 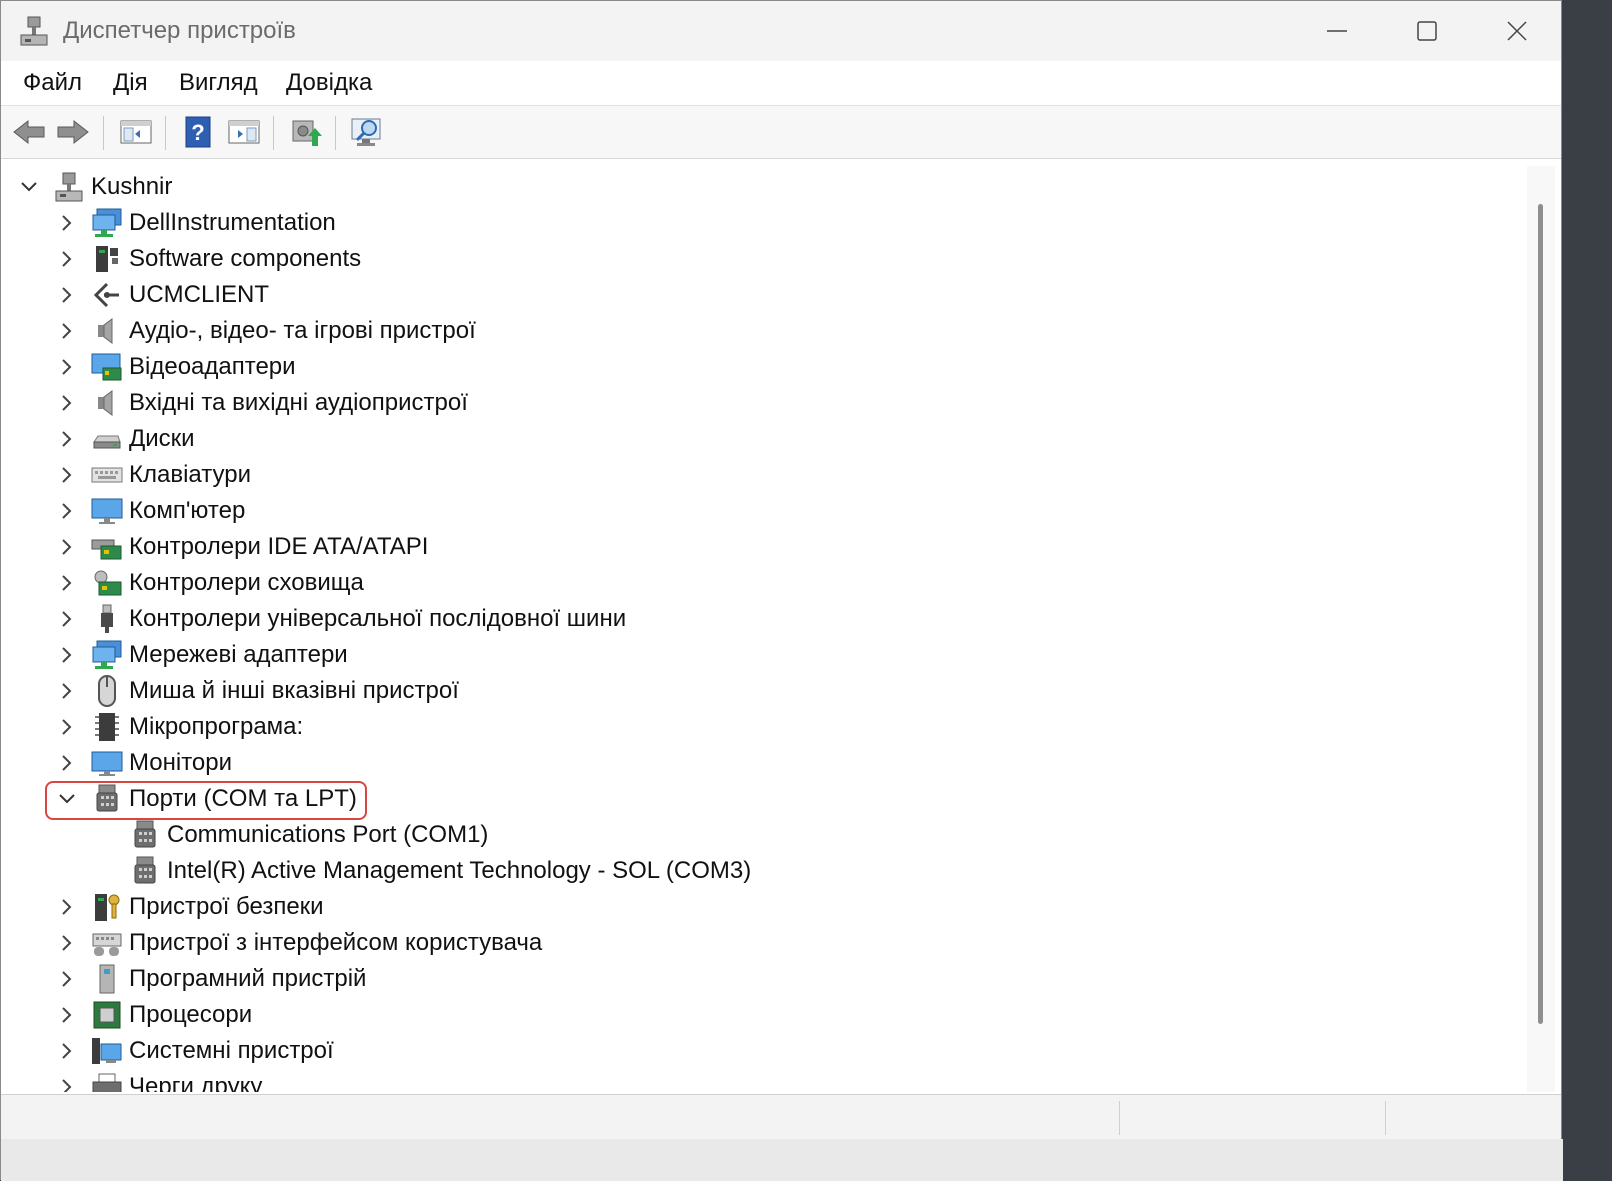 What do you see at coordinates (181, 762) in the screenshot?
I see `tree-item-label: Монітори` at bounding box center [181, 762].